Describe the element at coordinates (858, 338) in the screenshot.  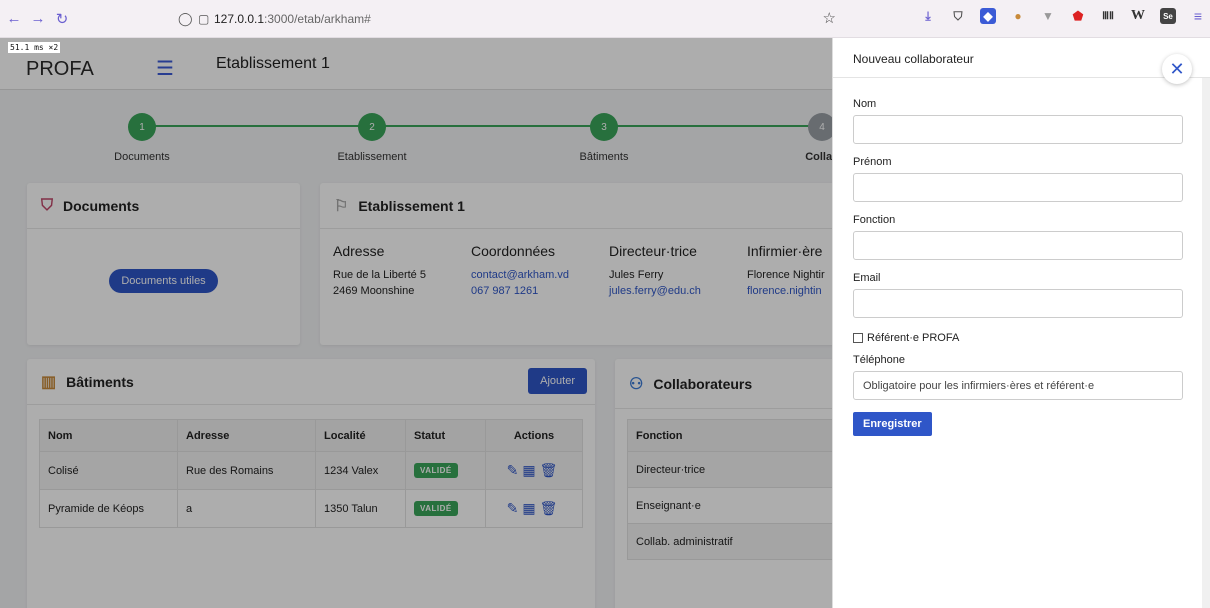
I see `referent-checkbox` at that location.